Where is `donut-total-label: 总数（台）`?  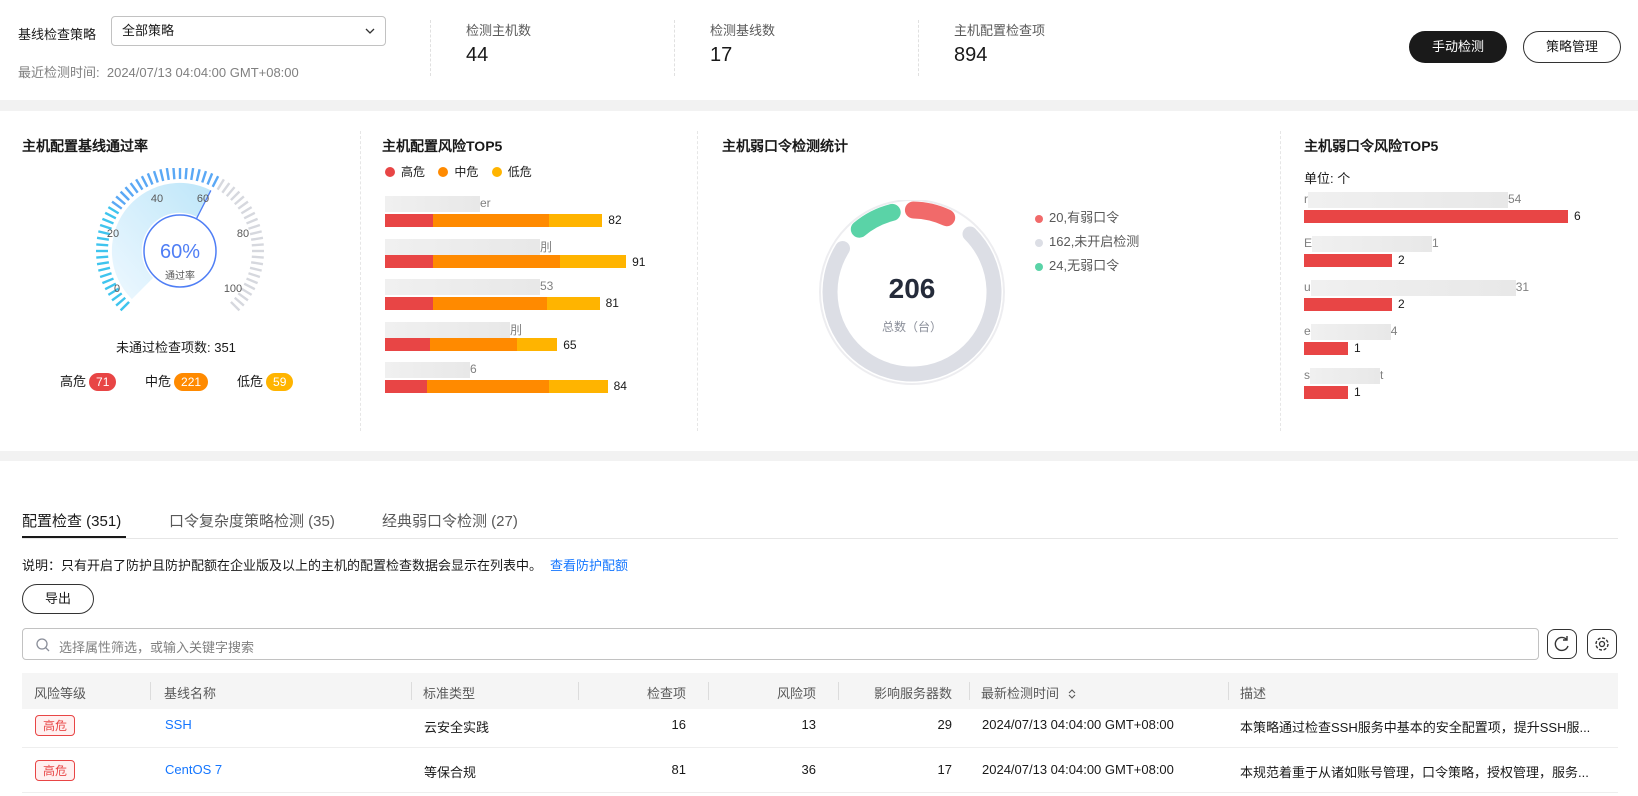
donut-total-label: 总数（台） is located at coordinates (912, 326).